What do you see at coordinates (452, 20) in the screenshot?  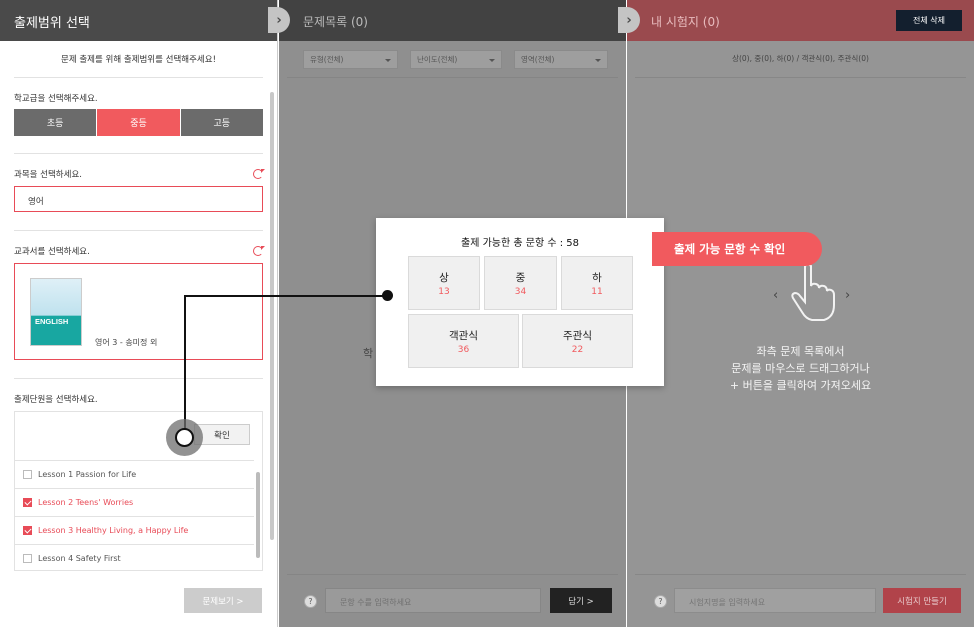 I see `question-list-title: 문제목록 (0)` at bounding box center [452, 20].